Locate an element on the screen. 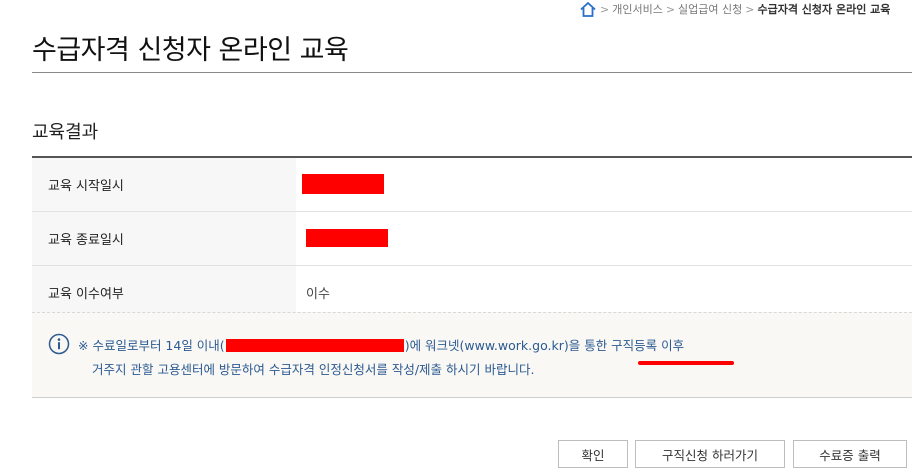 The height and width of the screenshot is (476, 917). home-icon is located at coordinates (588, 9).